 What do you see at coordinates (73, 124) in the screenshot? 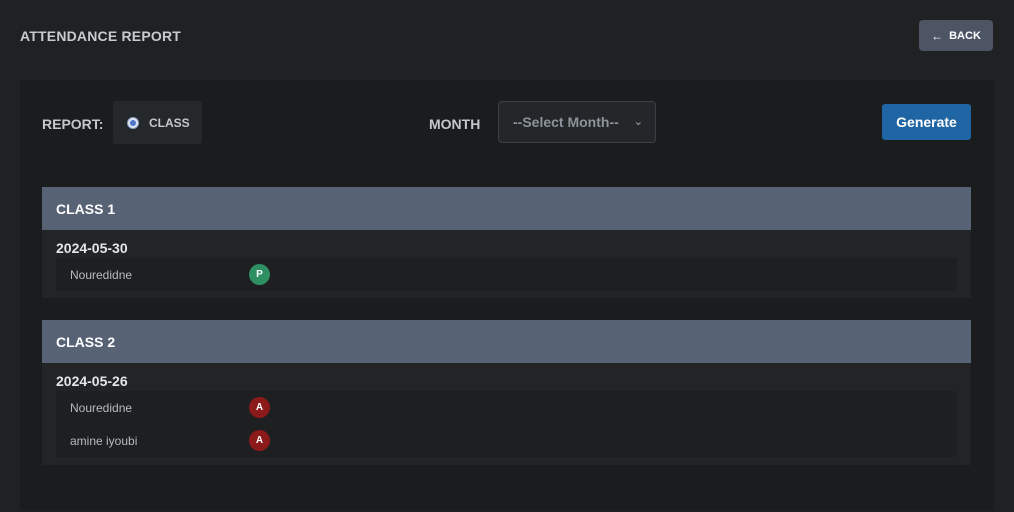
I see `report-label: REPORT:` at bounding box center [73, 124].